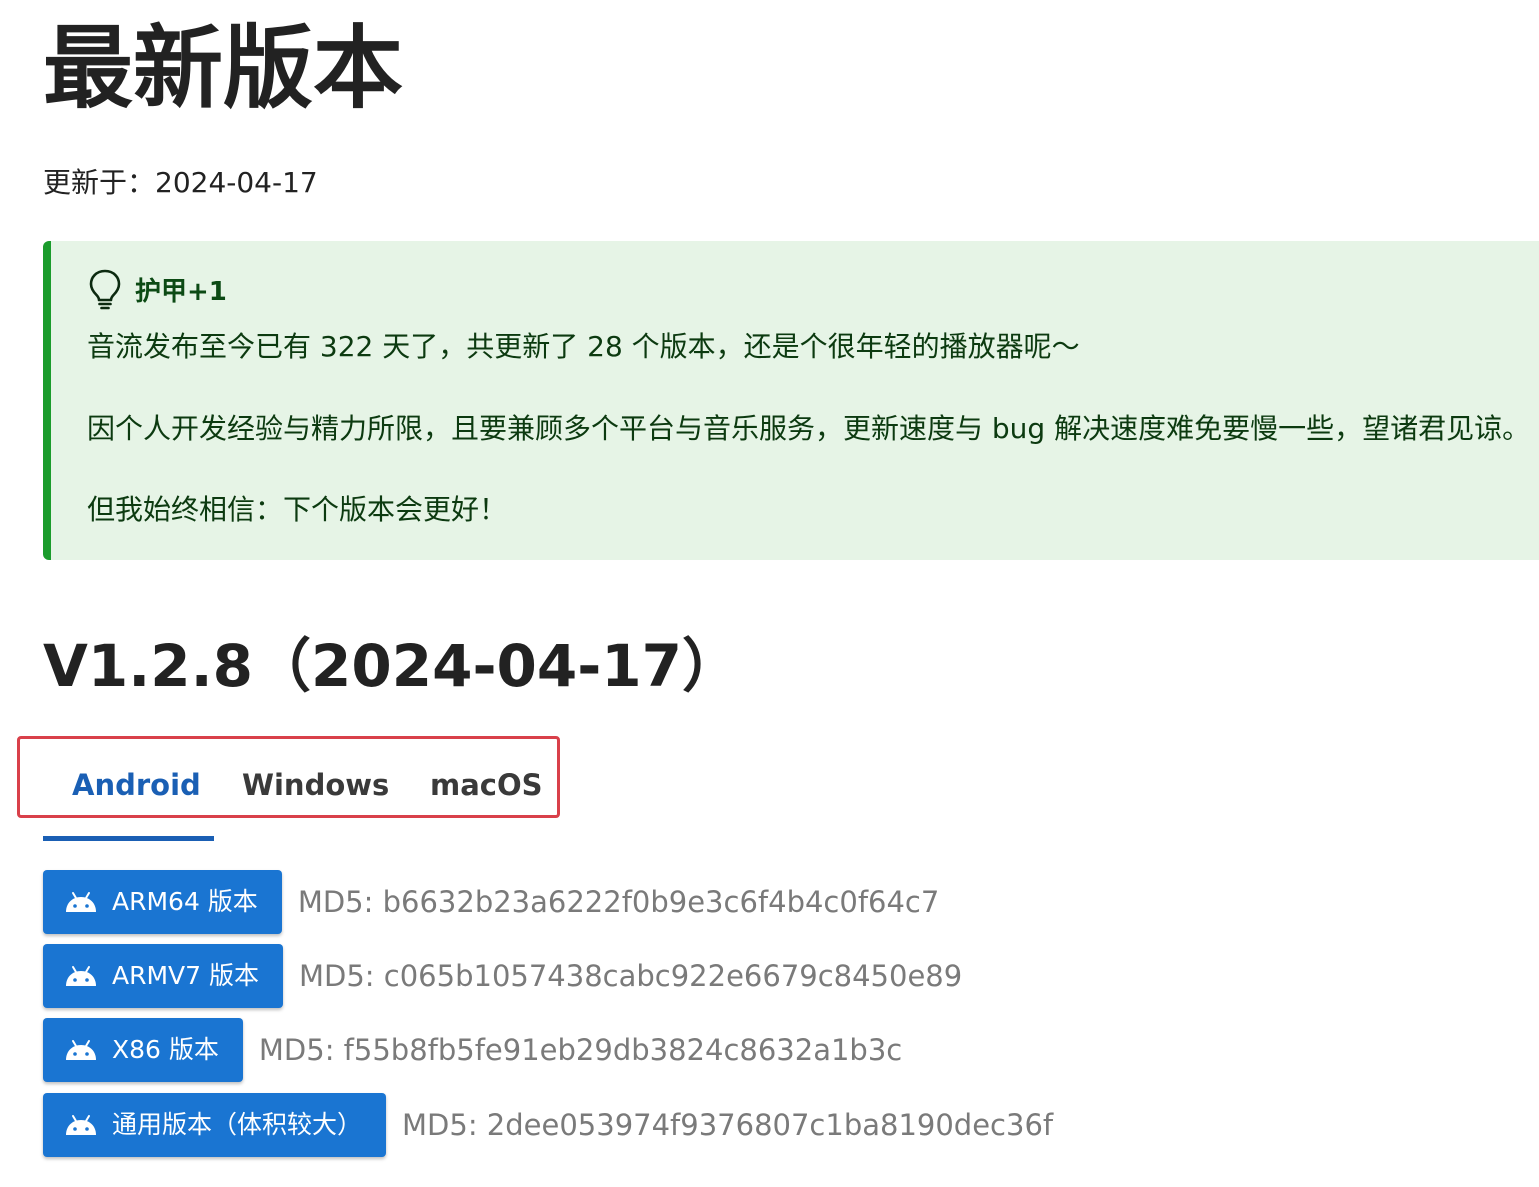 This screenshot has width=1539, height=1187. Describe the element at coordinates (580, 1050) in the screenshot. I see `md5-checksum: MD5: f55b8fb5fe91eb29db3824c8632a1b3c` at that location.